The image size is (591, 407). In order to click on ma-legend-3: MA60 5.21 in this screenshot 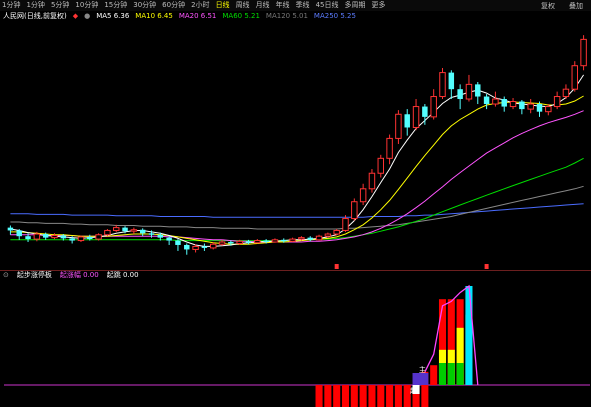, I will do `click(241, 16)`.